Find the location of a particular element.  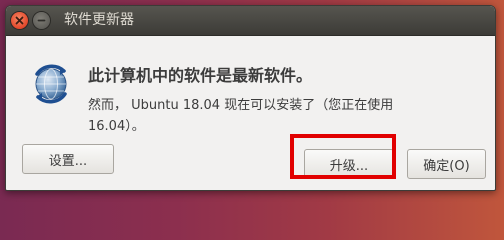

close-button is located at coordinates (19, 20).